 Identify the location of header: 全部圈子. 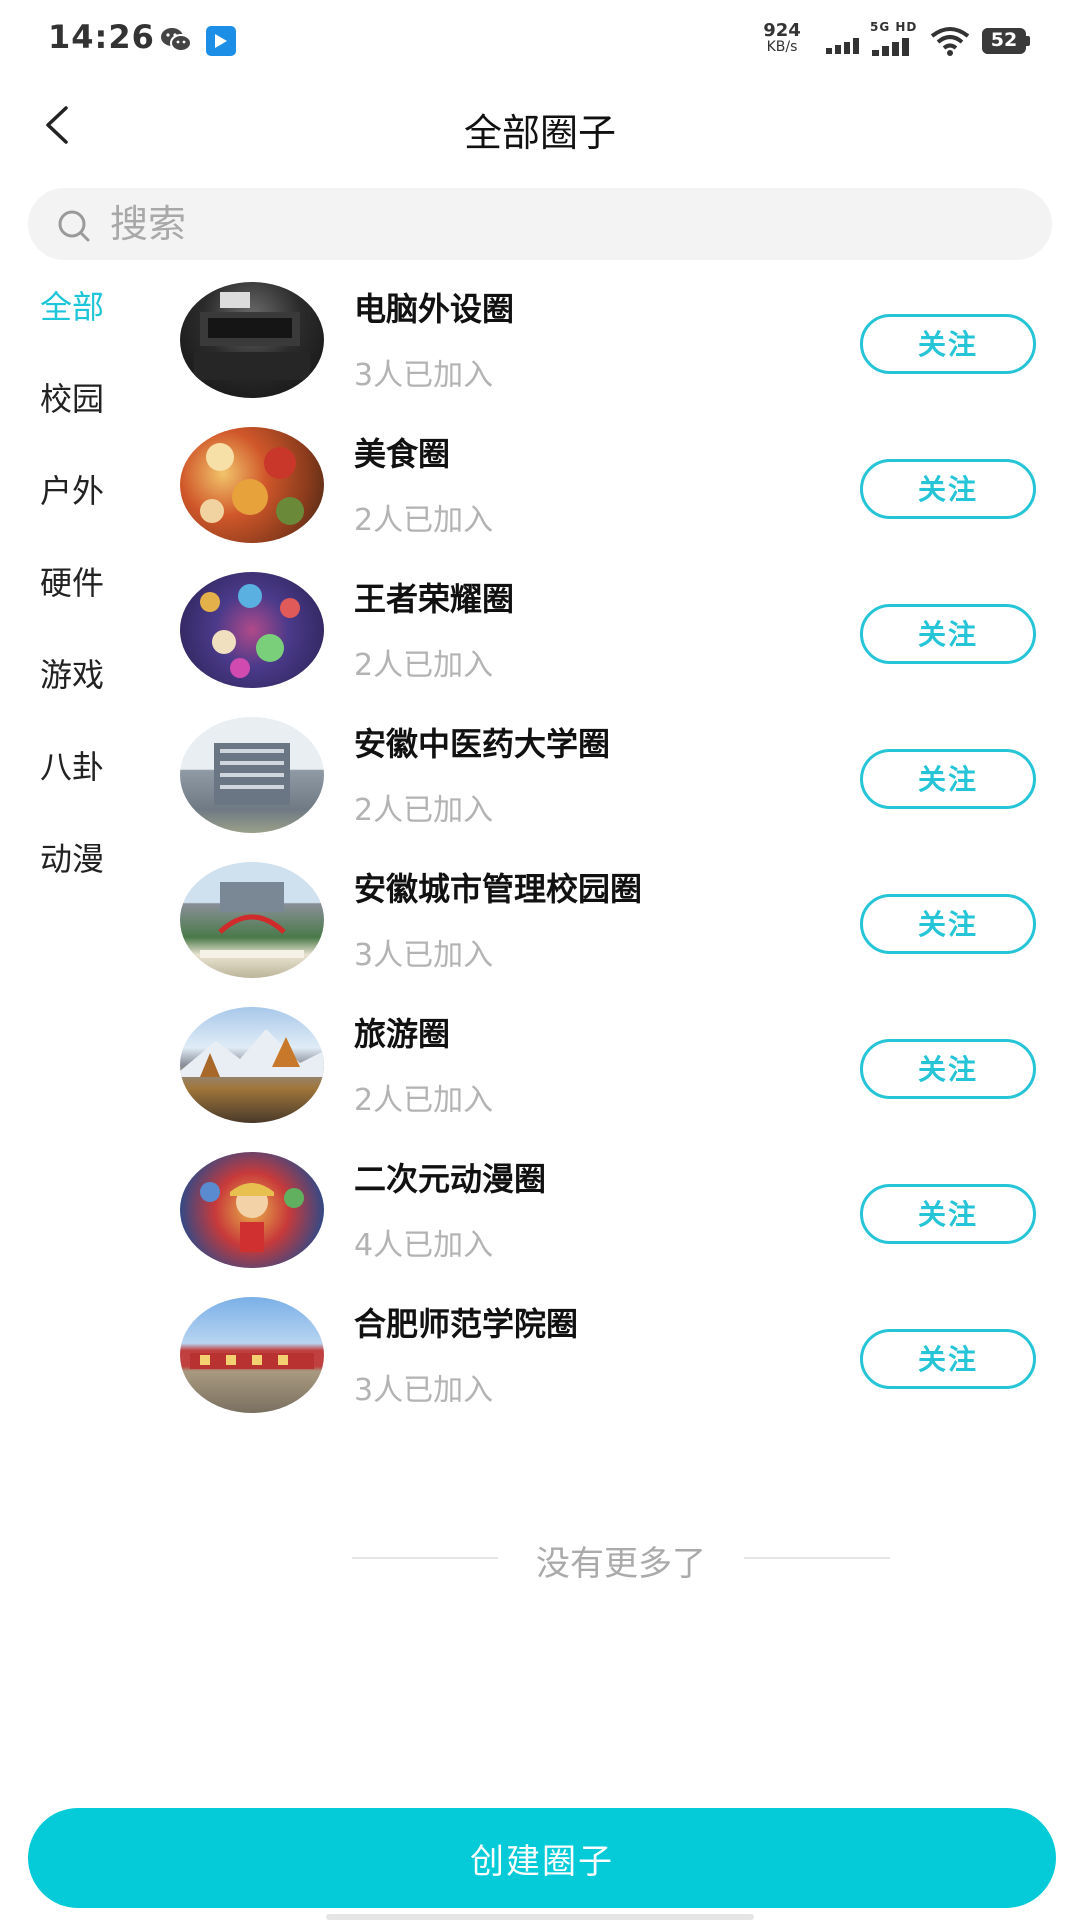
(540, 125).